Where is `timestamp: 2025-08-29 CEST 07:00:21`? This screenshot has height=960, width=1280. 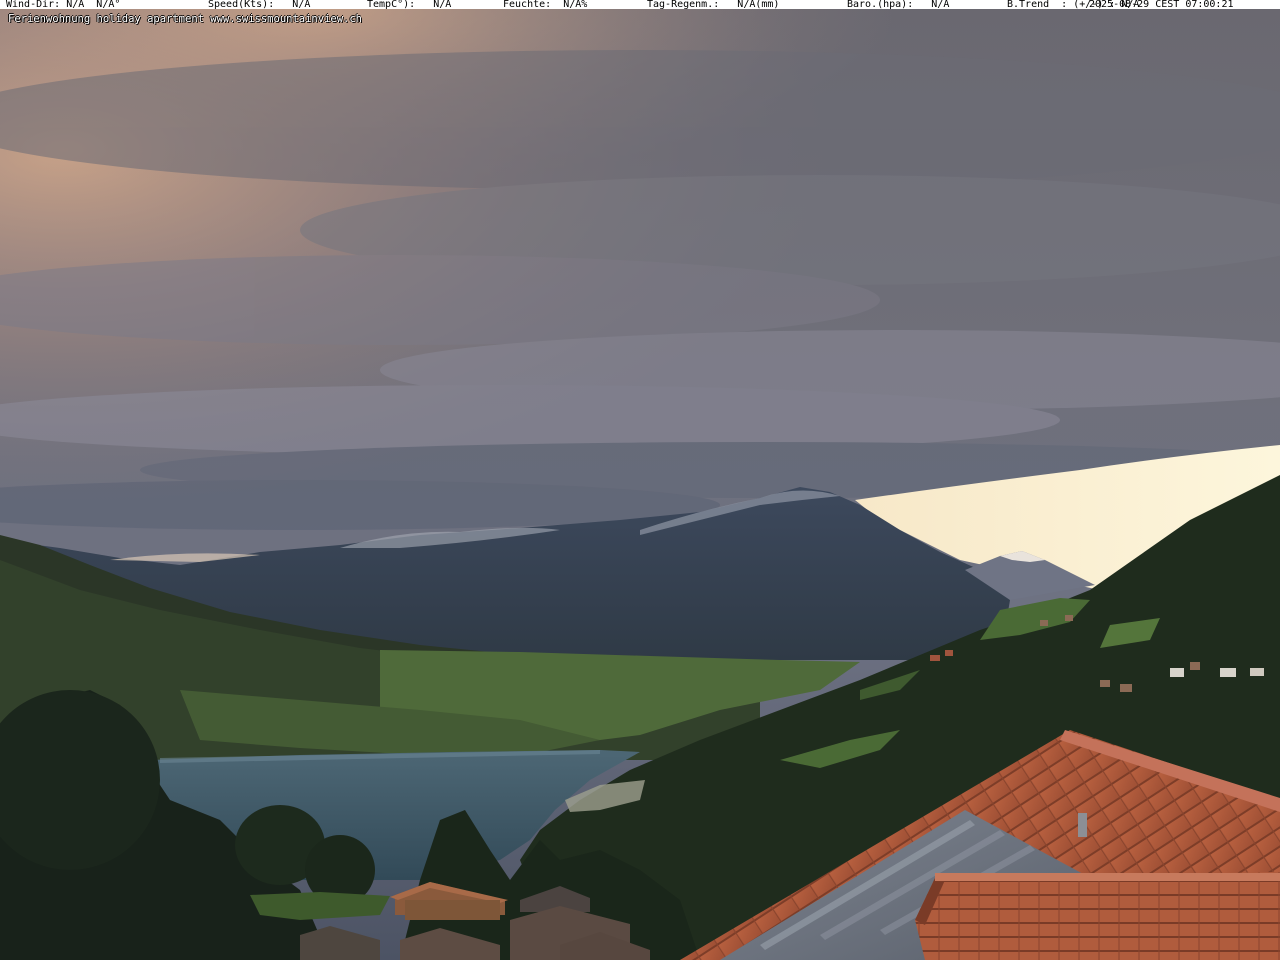 timestamp: 2025-08-29 CEST 07:00:21 is located at coordinates (1161, 5).